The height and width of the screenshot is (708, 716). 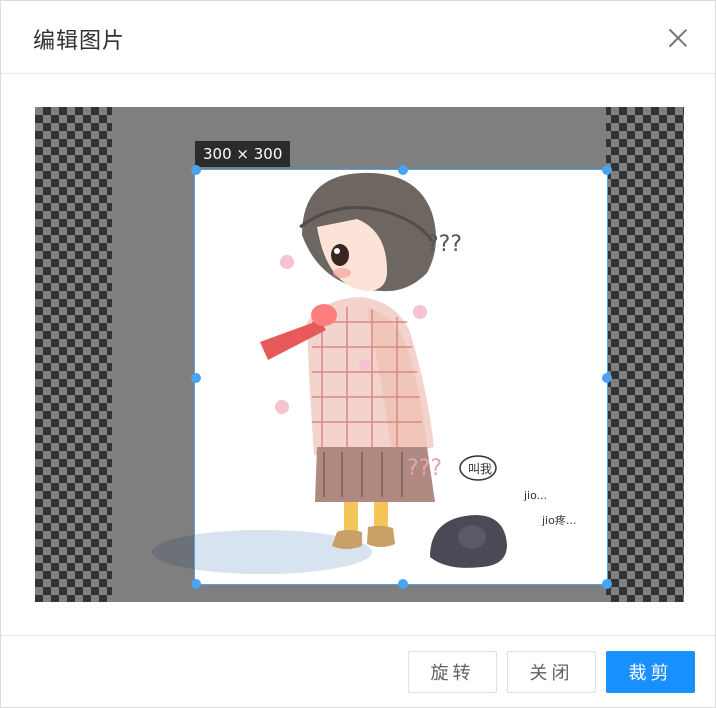 I want to click on crop-handle-bottom, so click(x=403, y=584).